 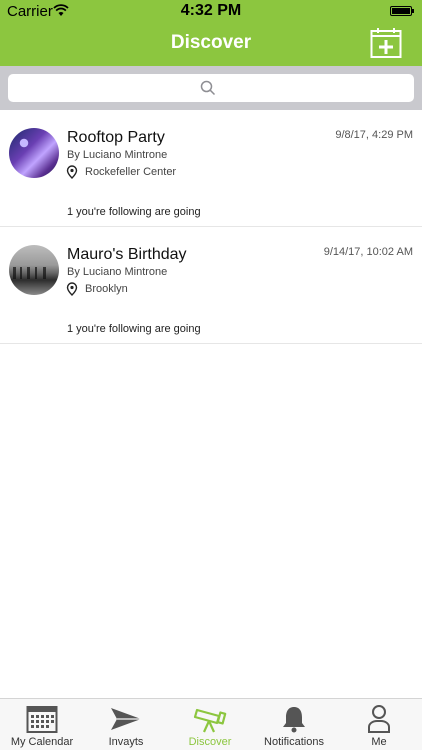 I want to click on status-bar: Carrier 4:32 PM, so click(x=211, y=11).